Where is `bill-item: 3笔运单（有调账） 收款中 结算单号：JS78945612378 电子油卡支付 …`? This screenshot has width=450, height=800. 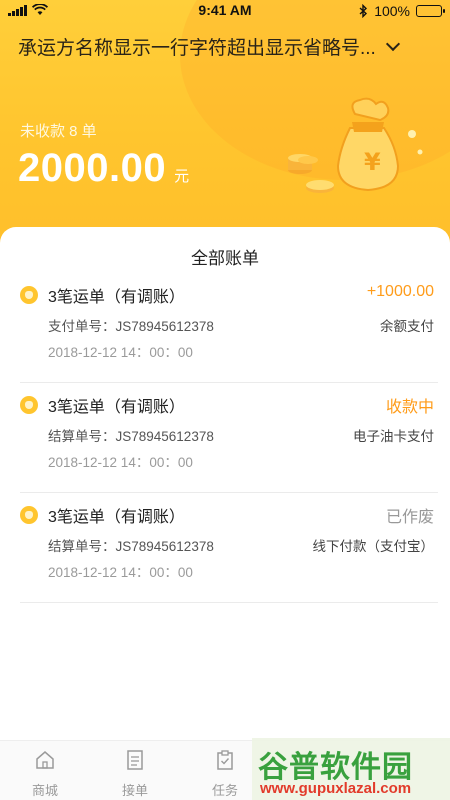 bill-item: 3笔运单（有调账） 收款中 结算单号：JS78945612378 电子油卡支付 … is located at coordinates (229, 438).